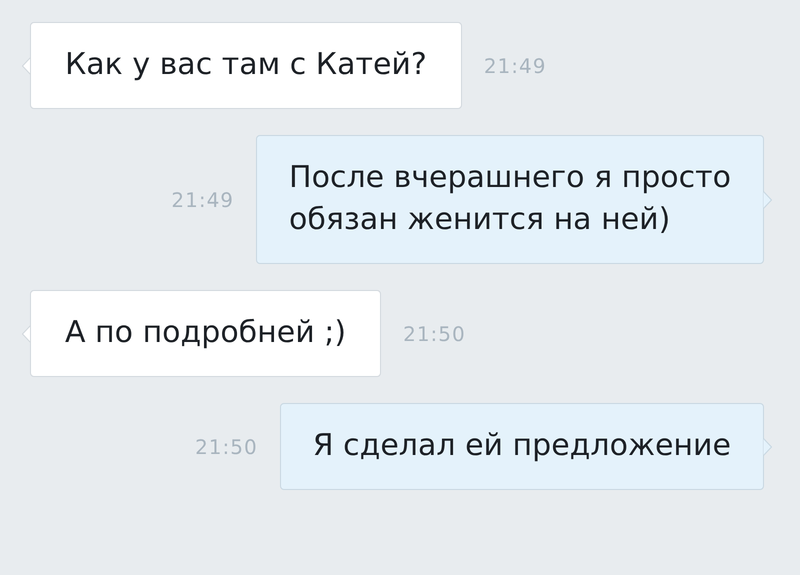 This screenshot has width=800, height=575. I want to click on received-message: А по подробней ;), so click(206, 333).